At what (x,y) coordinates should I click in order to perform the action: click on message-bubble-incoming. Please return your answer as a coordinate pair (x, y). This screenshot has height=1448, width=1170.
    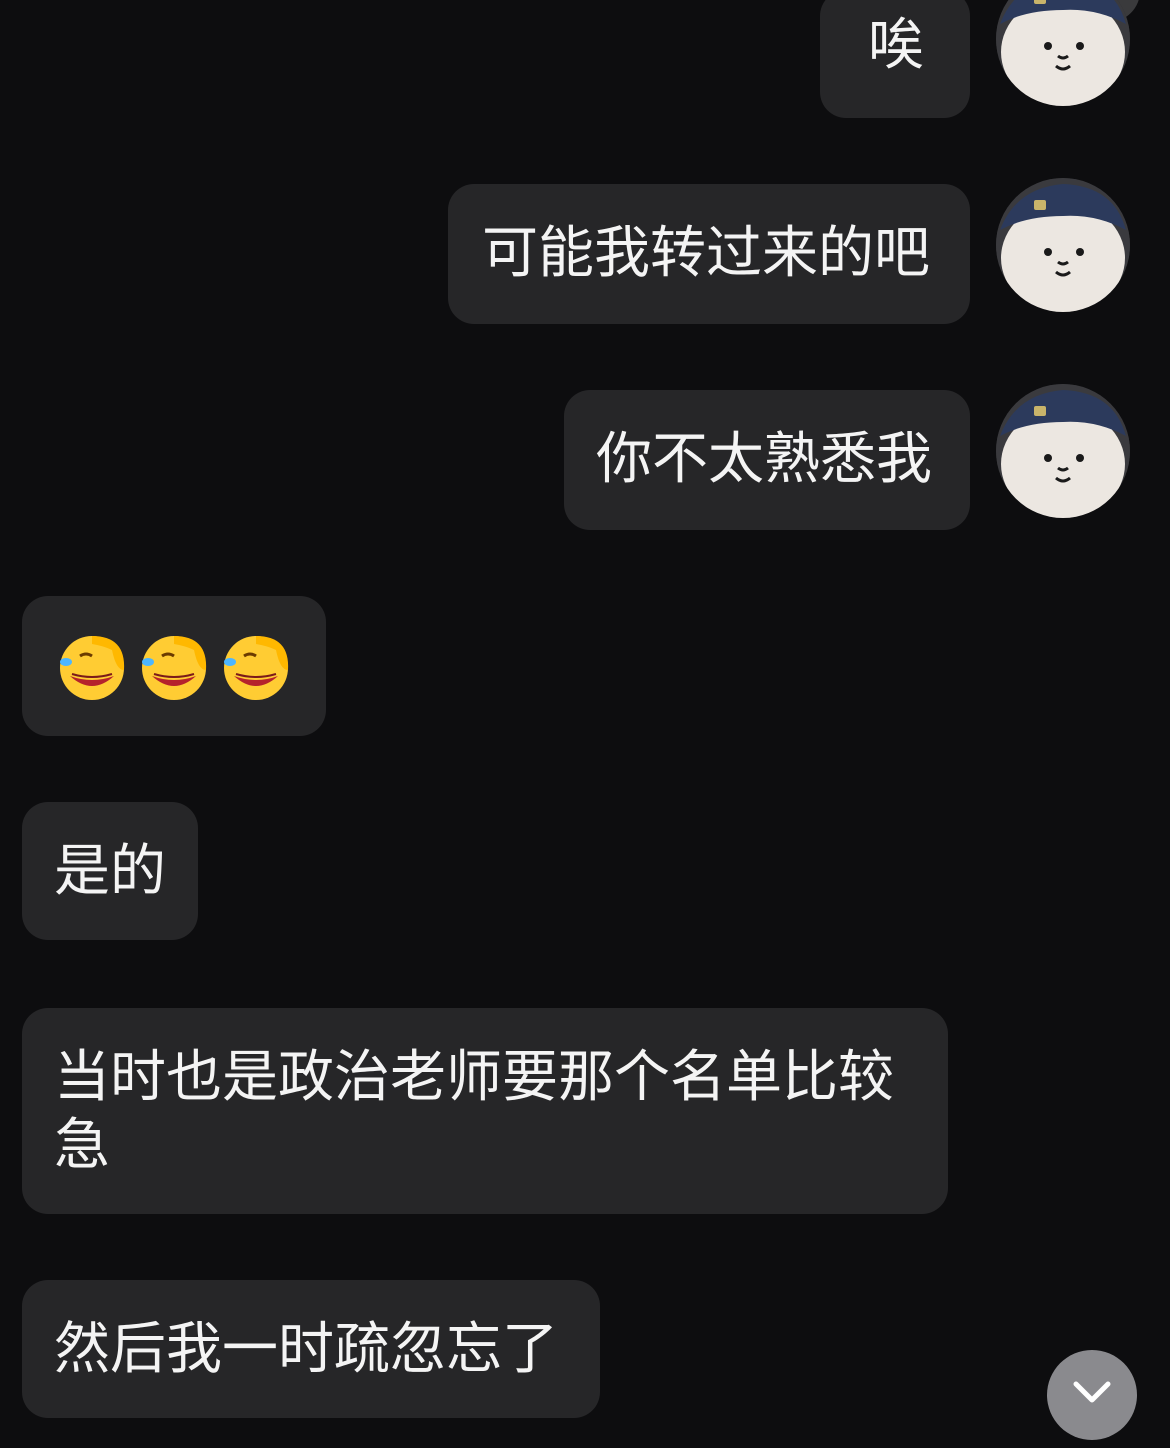
    Looking at the image, I should click on (174, 666).